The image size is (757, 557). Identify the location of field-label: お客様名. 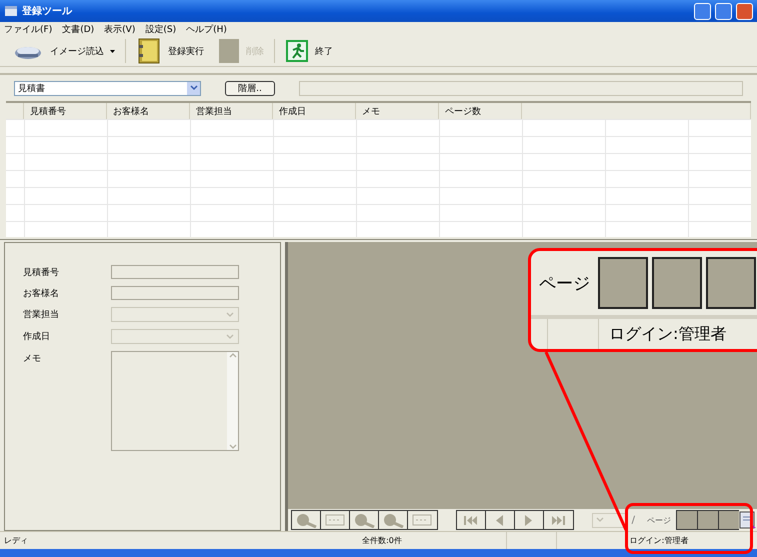
(41, 294).